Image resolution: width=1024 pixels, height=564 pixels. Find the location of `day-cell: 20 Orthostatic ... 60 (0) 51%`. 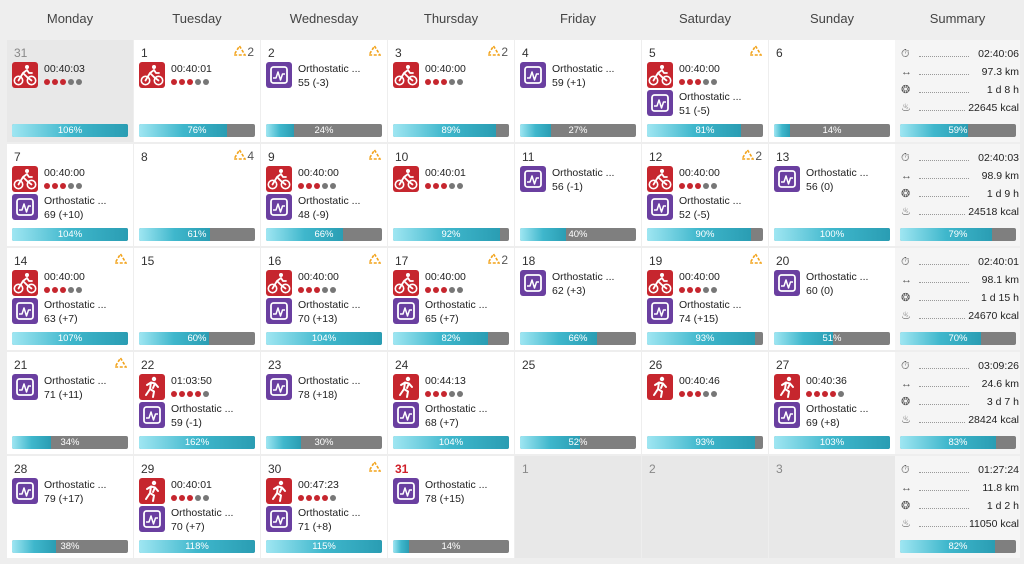

day-cell: 20 Orthostatic ... 60 (0) 51% is located at coordinates (832, 299).